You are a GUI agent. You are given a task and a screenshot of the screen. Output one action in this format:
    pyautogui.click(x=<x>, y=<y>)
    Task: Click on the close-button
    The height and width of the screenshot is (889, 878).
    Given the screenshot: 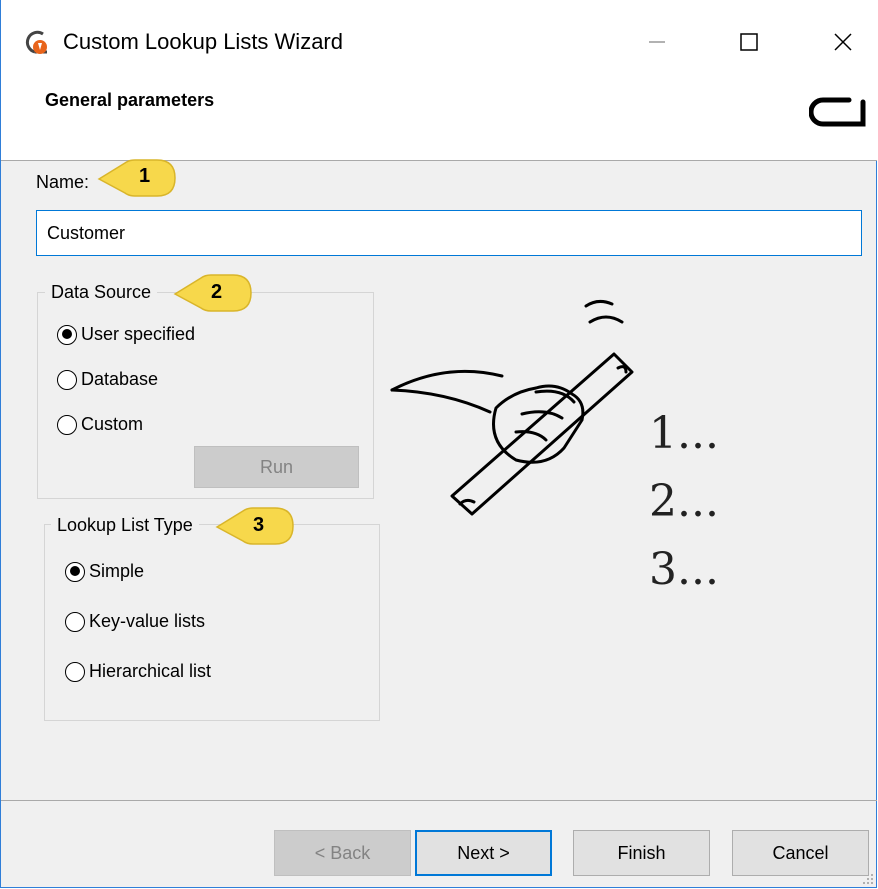 What is the action you would take?
    pyautogui.click(x=843, y=42)
    